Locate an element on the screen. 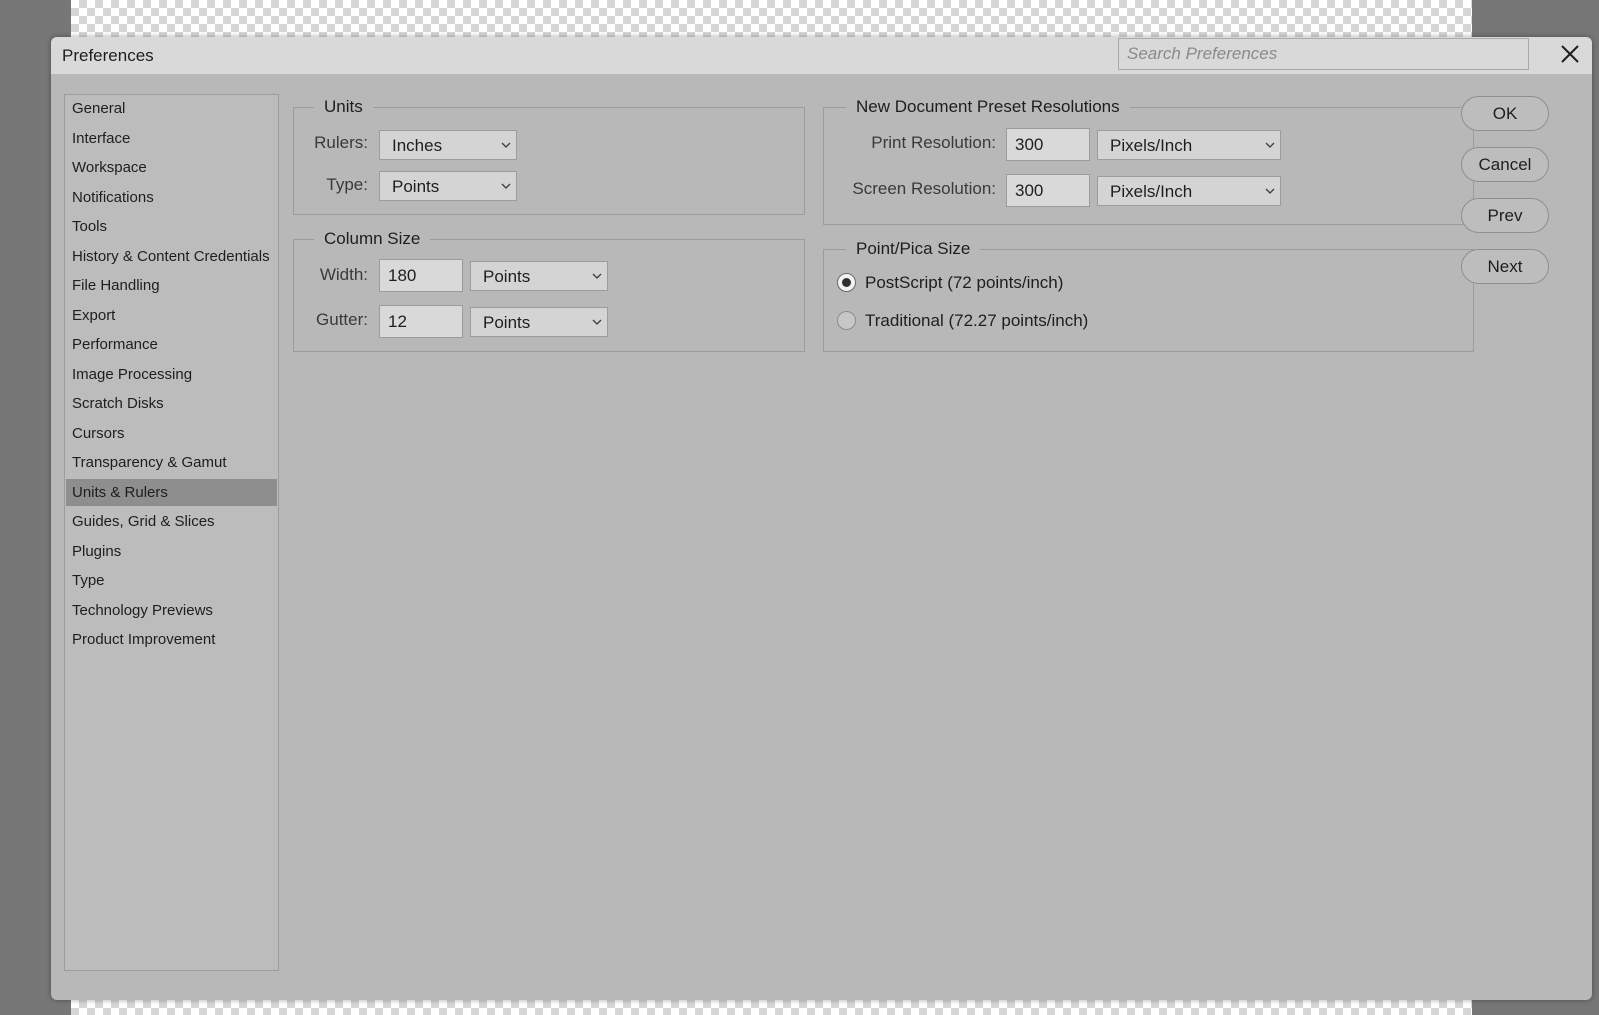 The height and width of the screenshot is (1015, 1599). sidebar-item-units-rulers: Units & Rulers is located at coordinates (171, 492).